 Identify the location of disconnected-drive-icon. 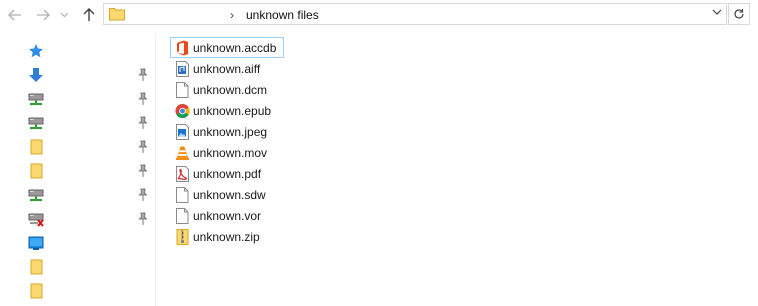
(36, 220).